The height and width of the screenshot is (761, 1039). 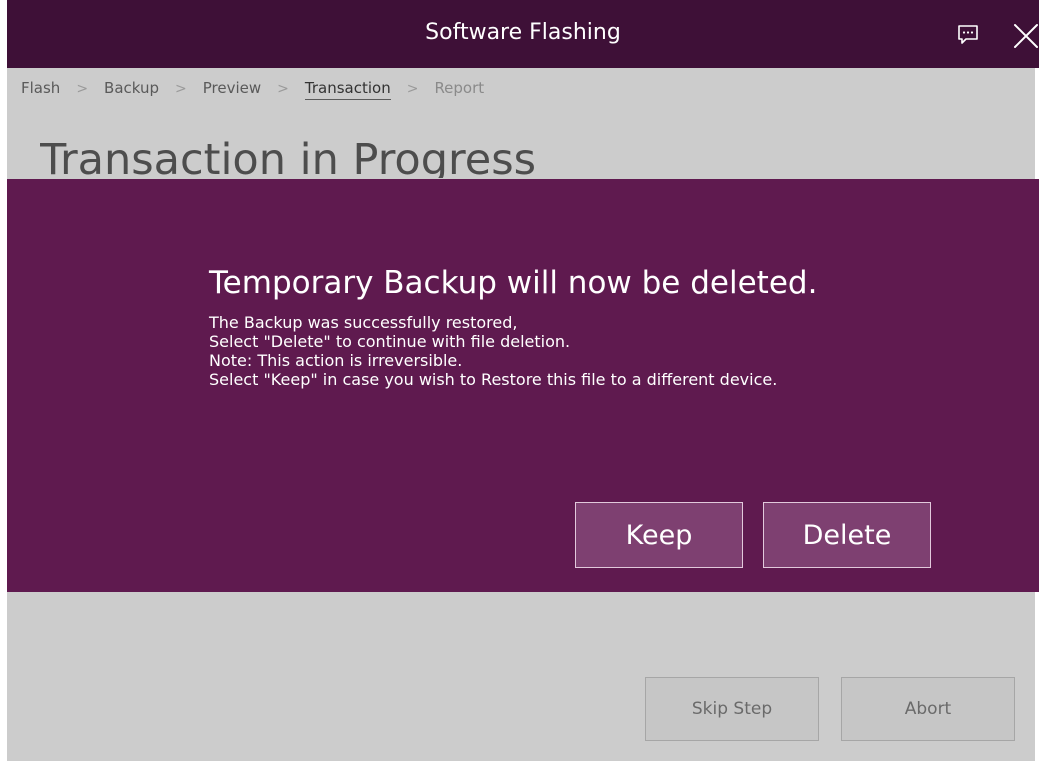 What do you see at coordinates (732, 709) in the screenshot?
I see `skip-step-button: Skip Step` at bounding box center [732, 709].